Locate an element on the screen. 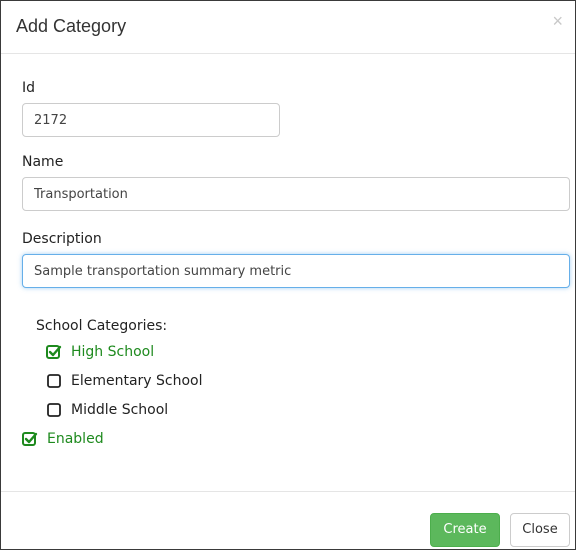 This screenshot has height=550, width=576. middle-school-label: Middle School is located at coordinates (120, 410).